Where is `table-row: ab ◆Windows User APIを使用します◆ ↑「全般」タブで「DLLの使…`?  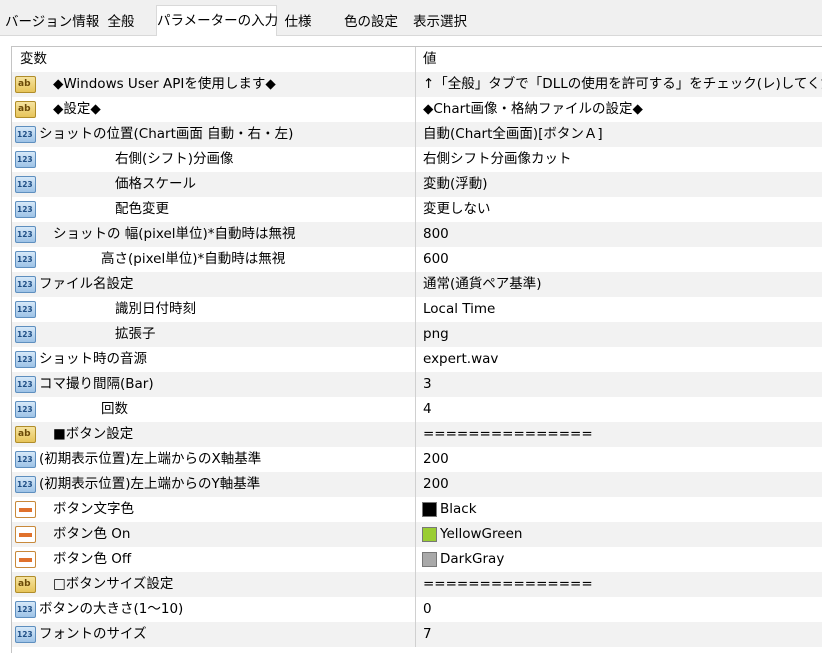
table-row: ab ◆Windows User APIを使用します◆ ↑「全般」タブで「DLLの使… is located at coordinates (417, 84).